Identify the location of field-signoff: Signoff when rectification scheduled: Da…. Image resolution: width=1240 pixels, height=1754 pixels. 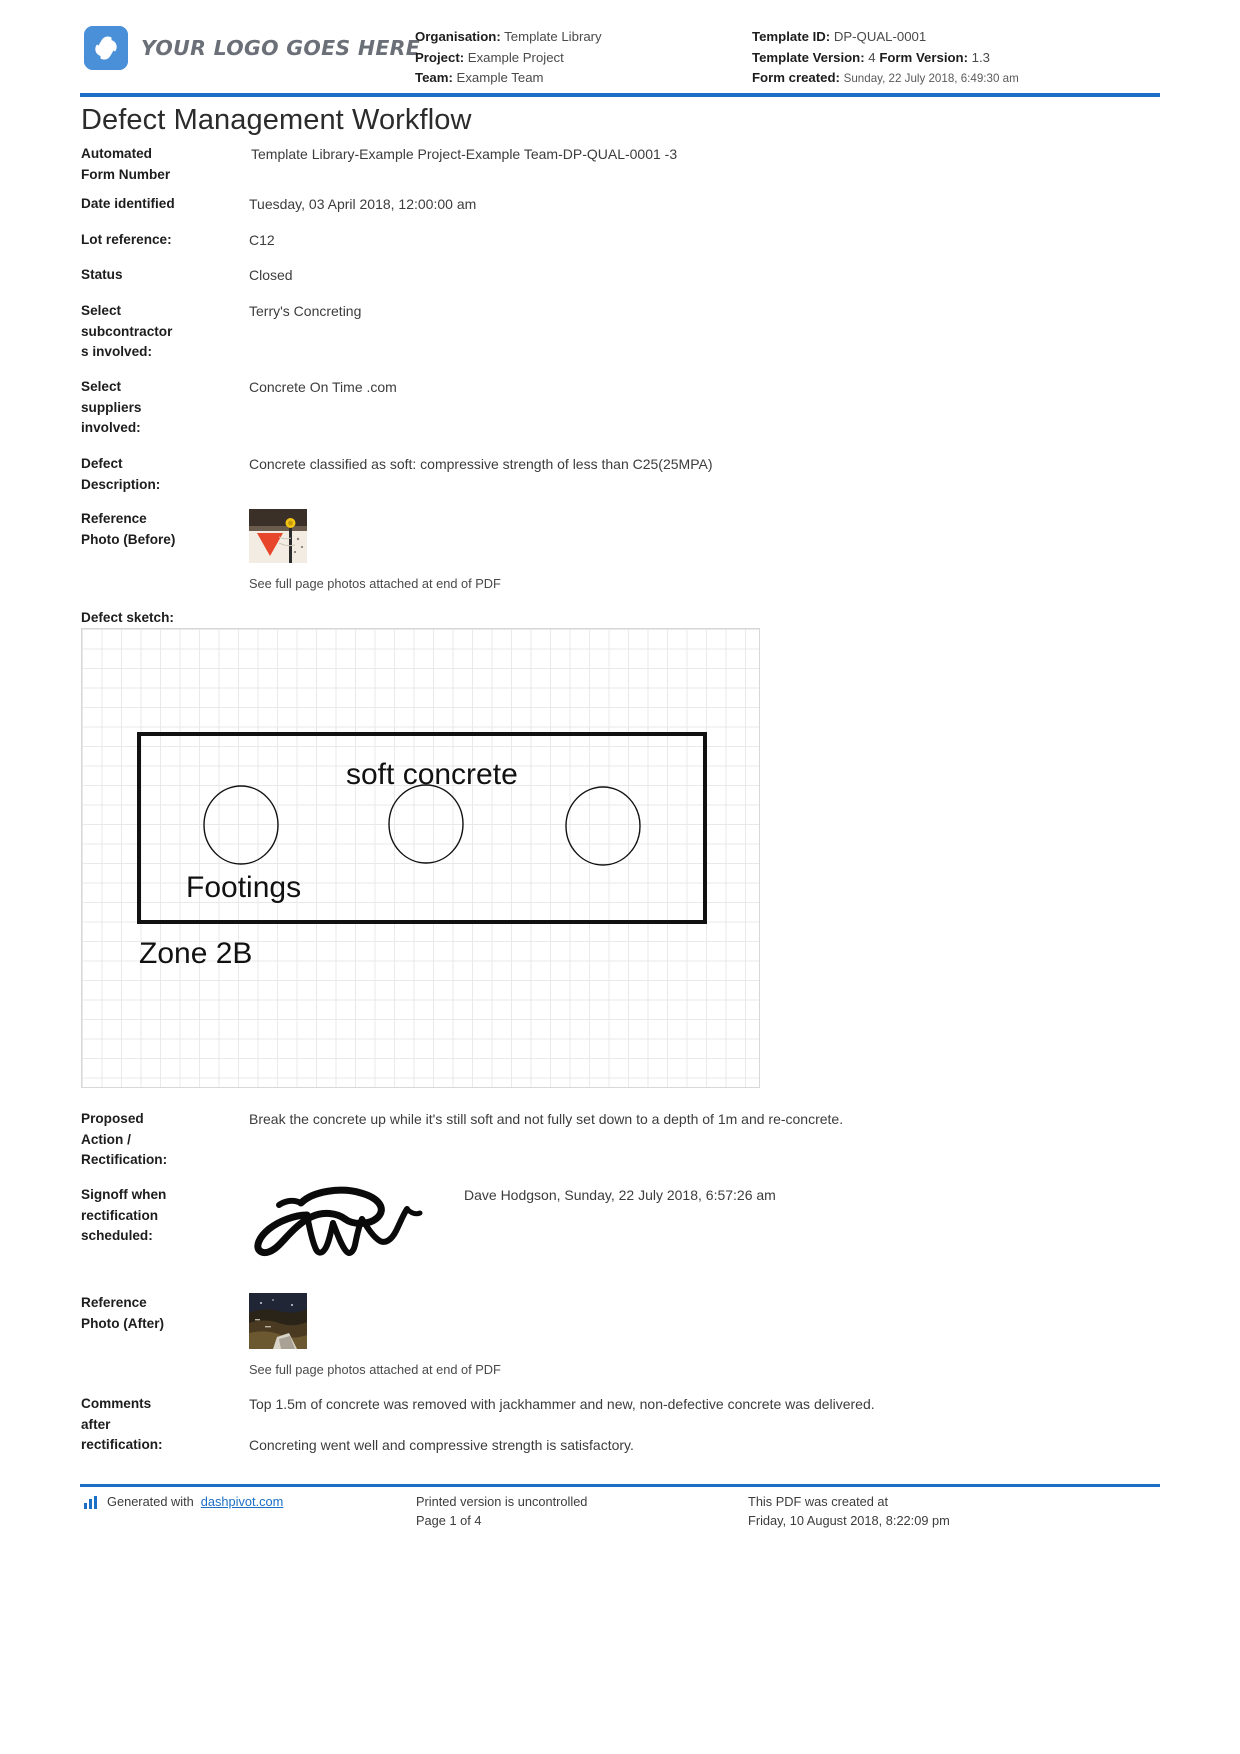
(621, 1224).